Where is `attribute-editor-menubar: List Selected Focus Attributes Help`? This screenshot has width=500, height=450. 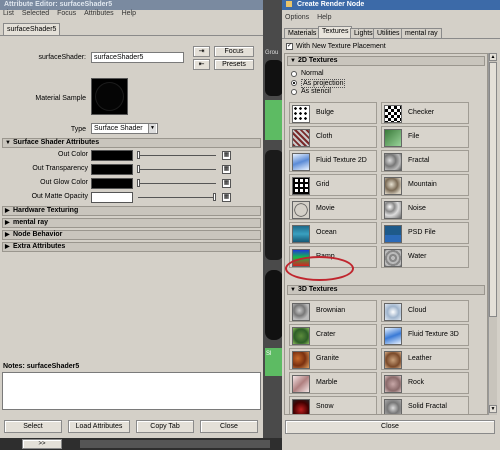 attribute-editor-menubar: List Selected Focus Attributes Help is located at coordinates (131, 14).